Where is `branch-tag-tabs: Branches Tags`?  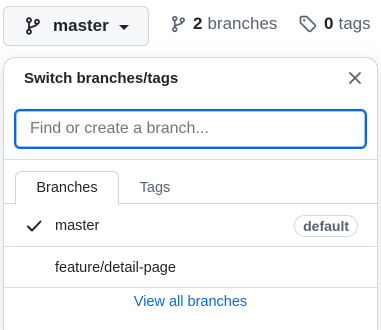
branch-tag-tabs: Branches Tags is located at coordinates (190, 188).